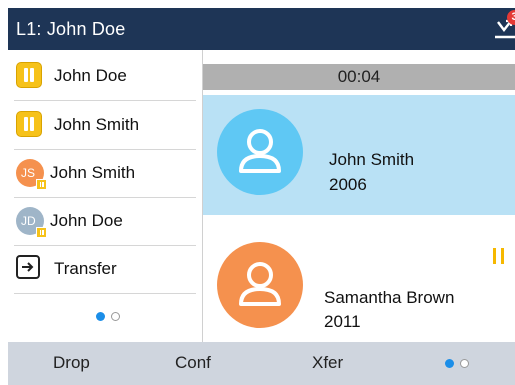  Describe the element at coordinates (348, 184) in the screenshot. I see `caller-number: 2006` at that location.